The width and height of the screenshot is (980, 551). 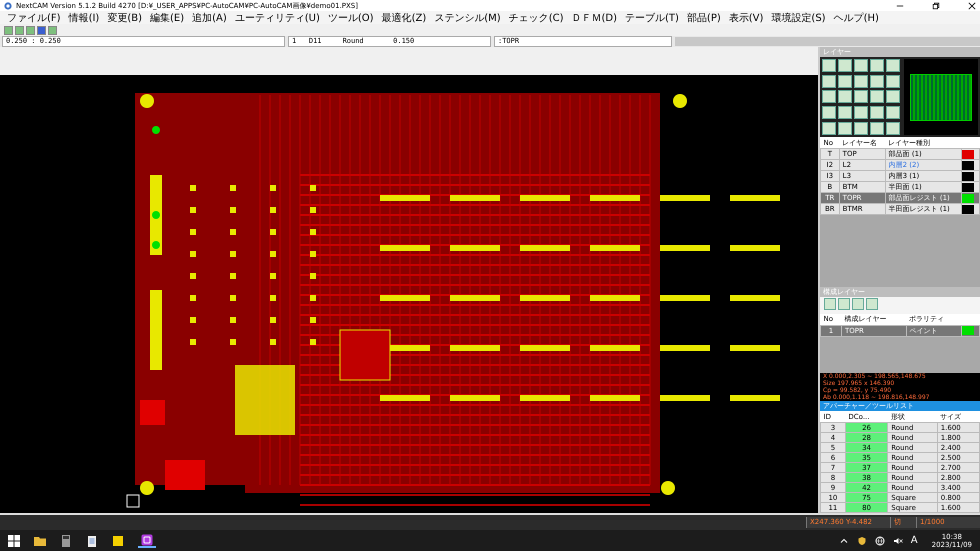 I want to click on menu-item: 編集(E), so click(x=167, y=17).